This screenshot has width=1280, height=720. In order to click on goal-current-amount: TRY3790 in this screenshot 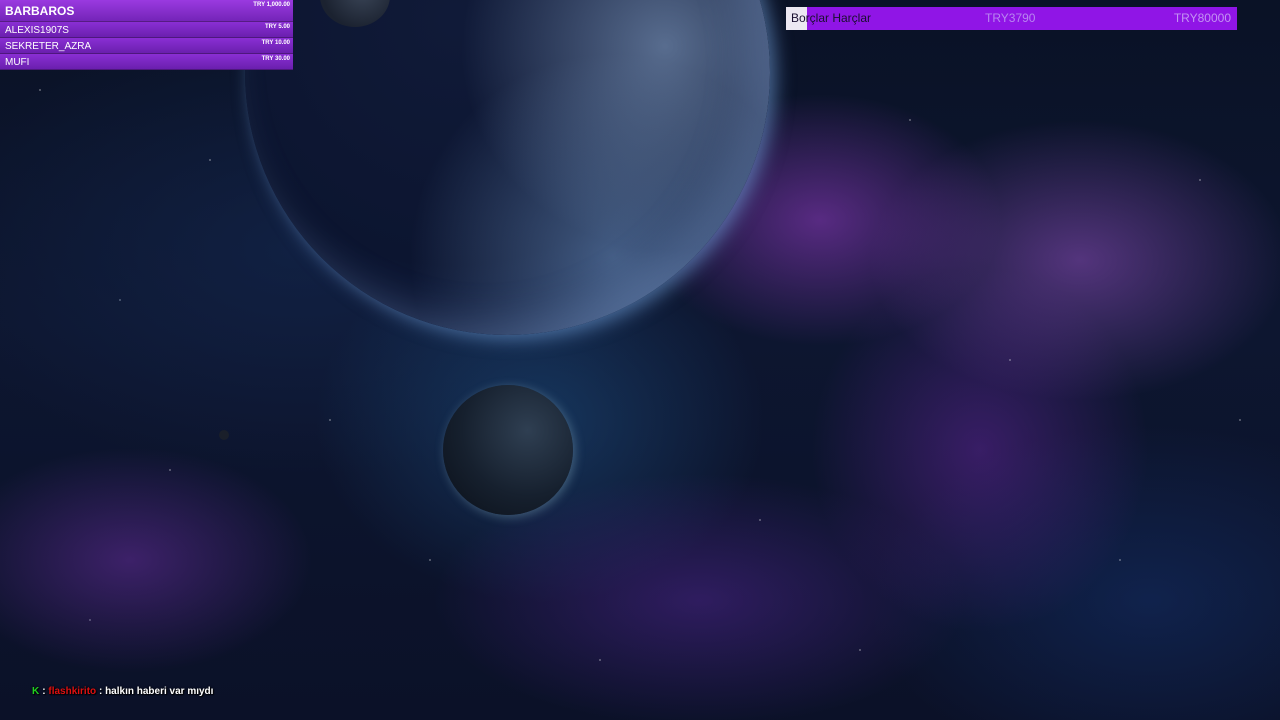, I will do `click(1010, 18)`.